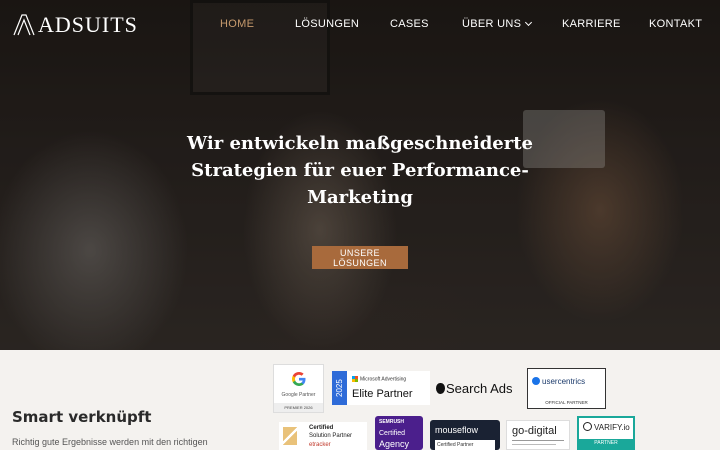 The image size is (720, 450). I want to click on usercentrics-logo: usercentrics, so click(558, 381).